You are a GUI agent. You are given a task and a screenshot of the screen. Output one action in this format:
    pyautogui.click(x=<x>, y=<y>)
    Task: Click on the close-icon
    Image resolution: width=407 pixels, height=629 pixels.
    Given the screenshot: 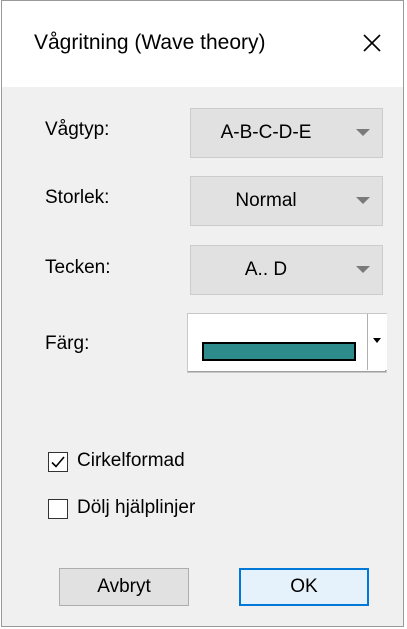 What is the action you would take?
    pyautogui.click(x=372, y=43)
    